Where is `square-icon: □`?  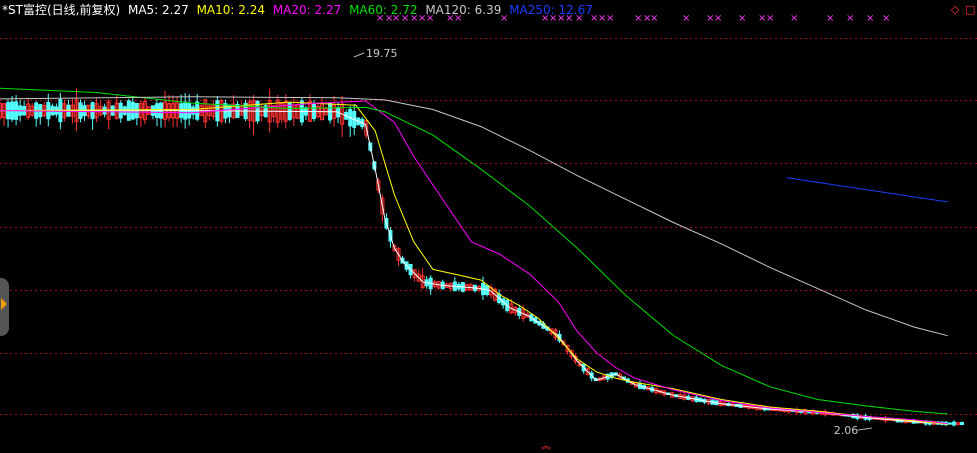 square-icon: □ is located at coordinates (970, 9).